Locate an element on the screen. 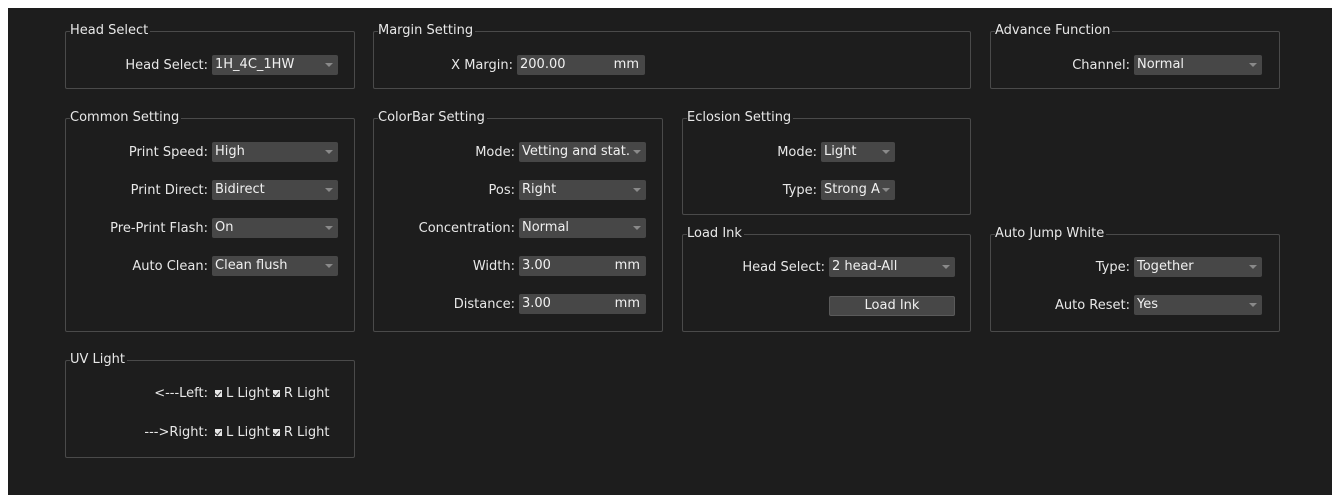 The height and width of the screenshot is (495, 1340). preprint-flash-value: On is located at coordinates (224, 227).